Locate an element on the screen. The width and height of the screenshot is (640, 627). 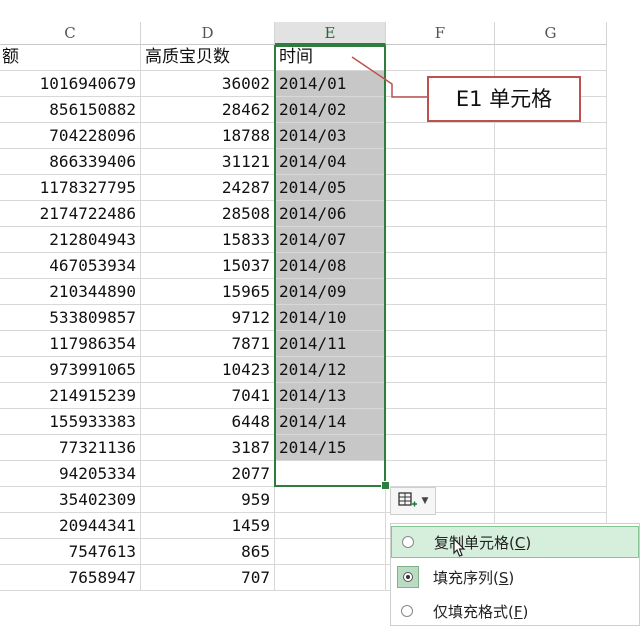
cell-g16 is located at coordinates (551, 448).